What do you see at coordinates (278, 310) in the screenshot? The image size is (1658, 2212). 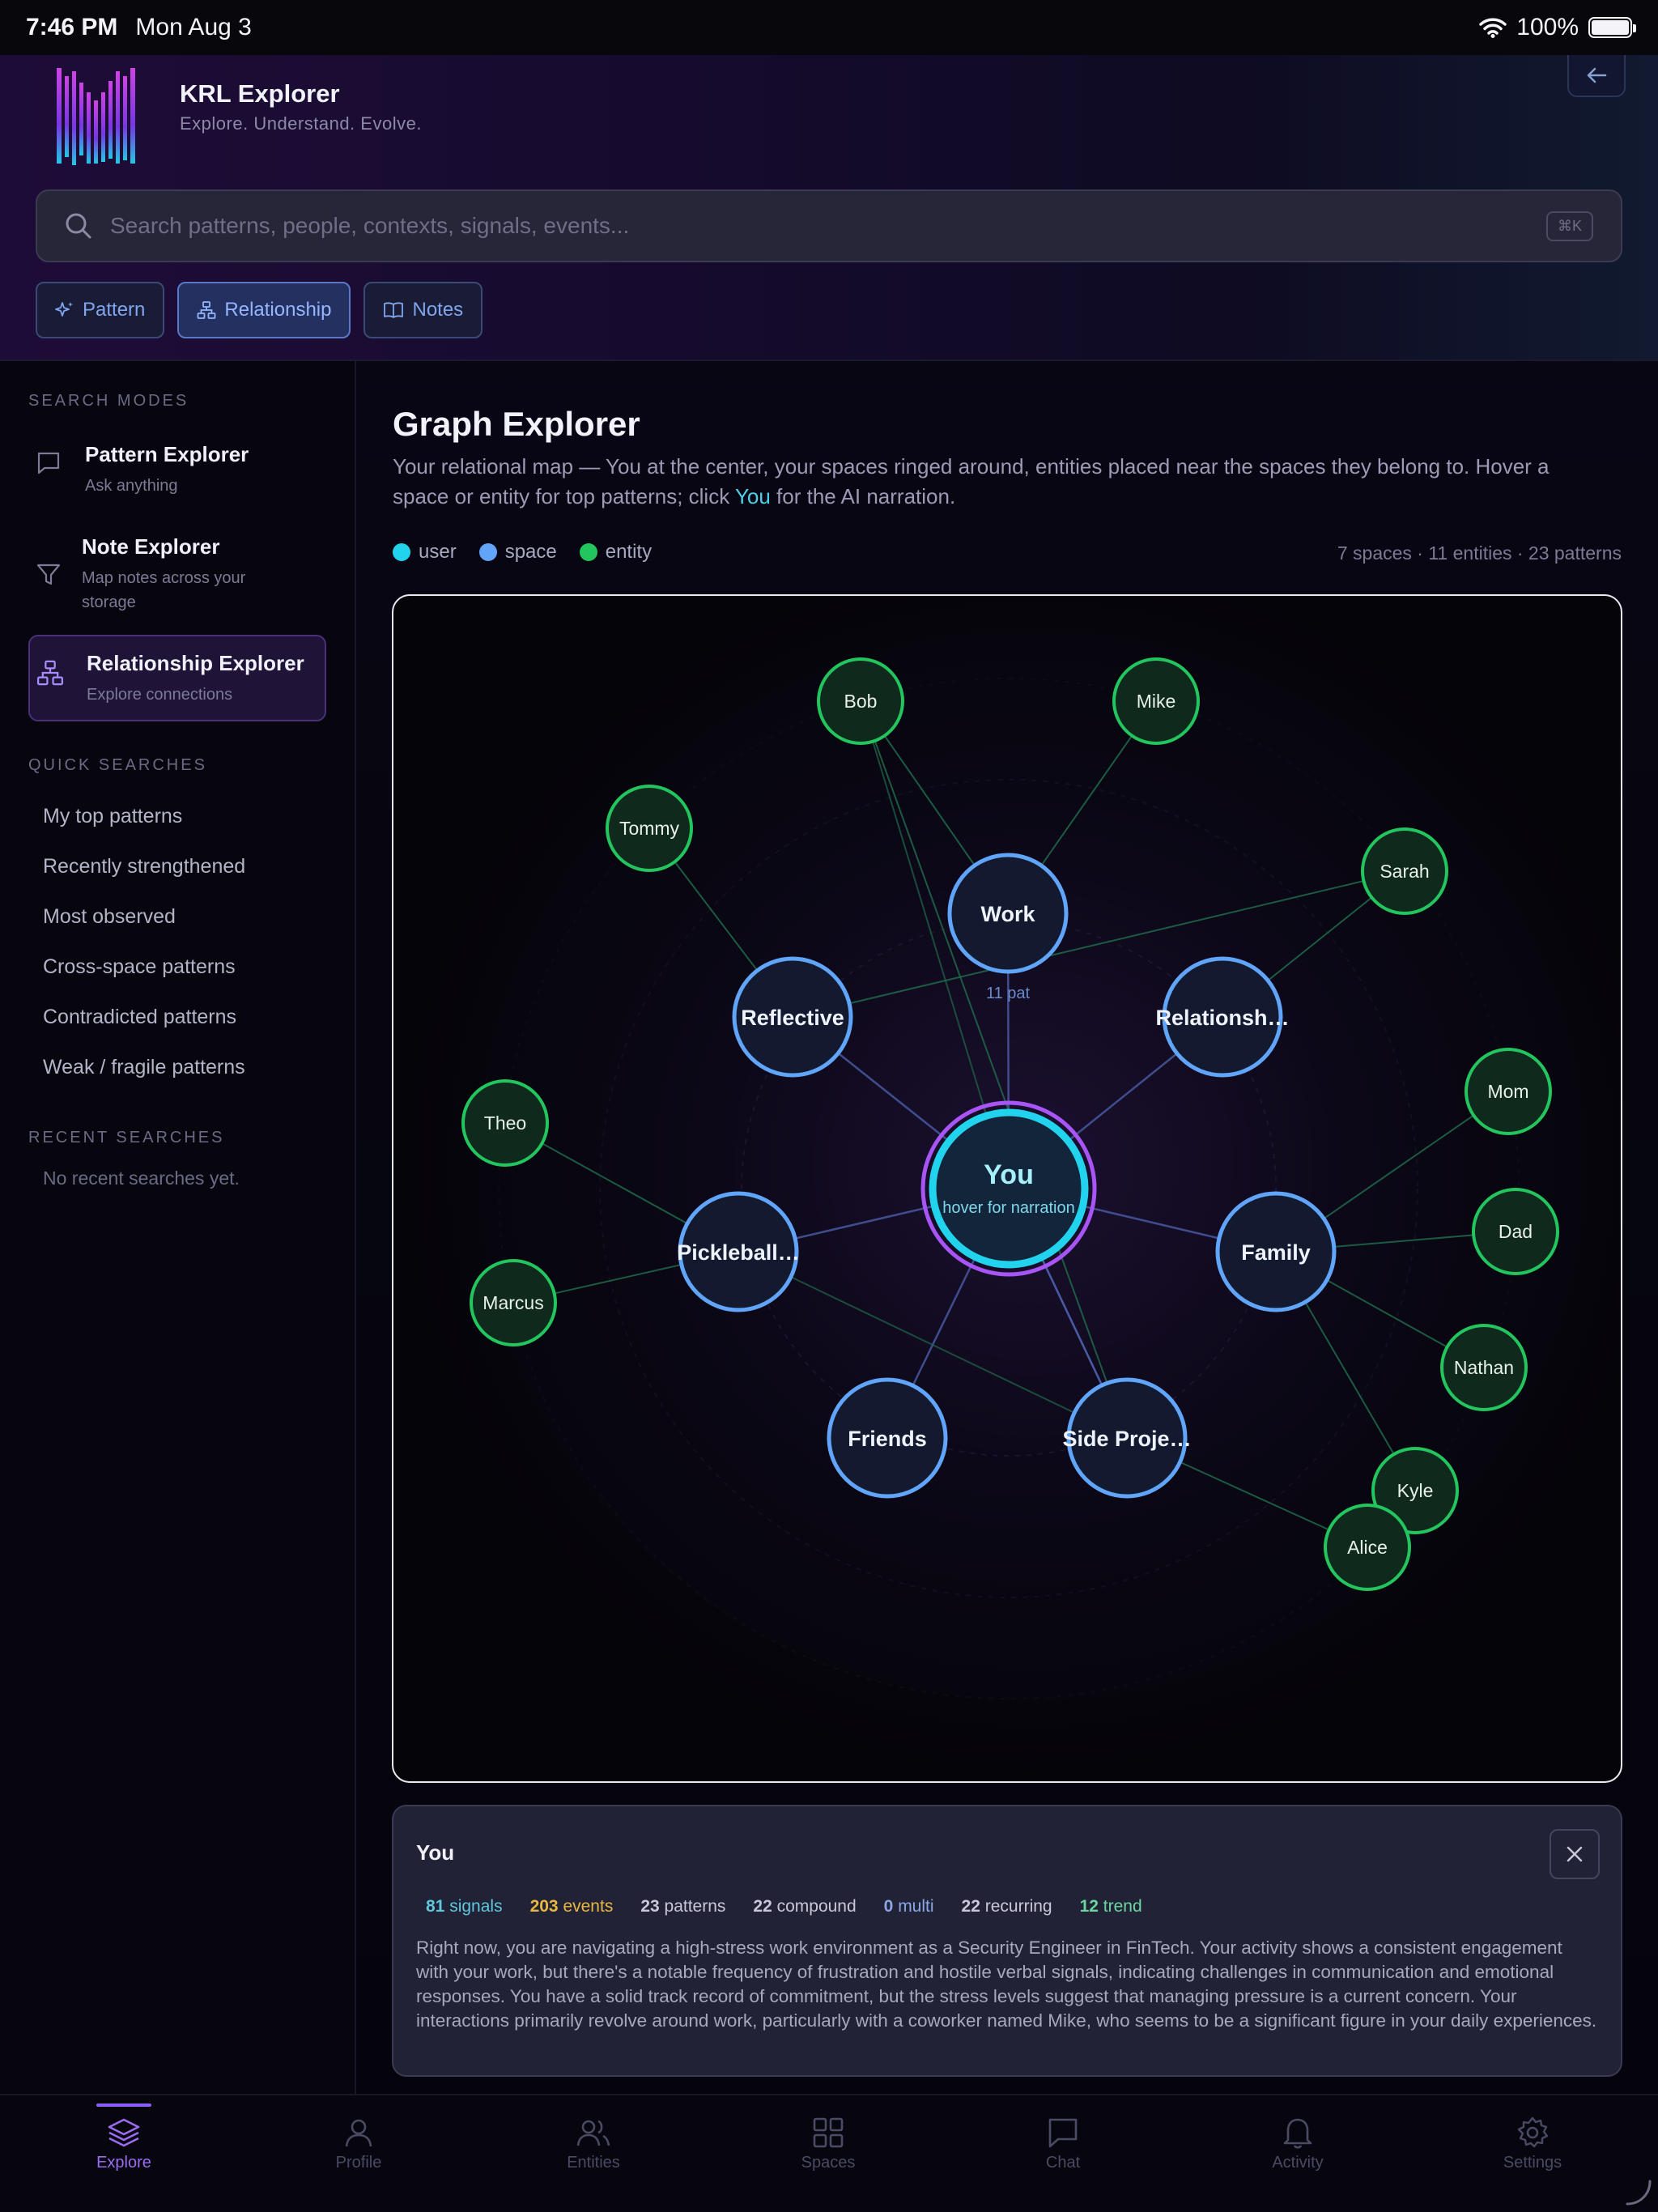 I see `chip-relationship-label: Relationship` at bounding box center [278, 310].